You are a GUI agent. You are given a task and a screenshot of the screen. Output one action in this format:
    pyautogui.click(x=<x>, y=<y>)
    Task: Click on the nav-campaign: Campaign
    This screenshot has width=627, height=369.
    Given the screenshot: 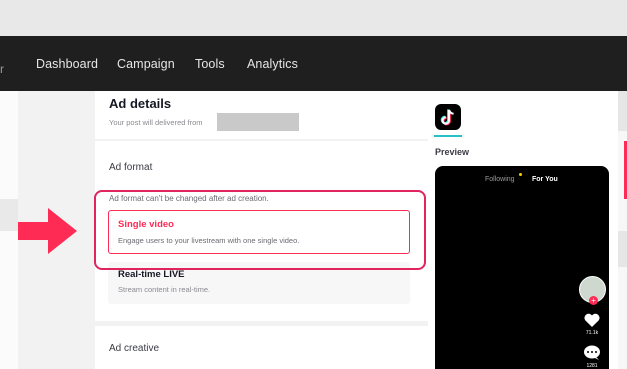 What is the action you would take?
    pyautogui.click(x=146, y=64)
    